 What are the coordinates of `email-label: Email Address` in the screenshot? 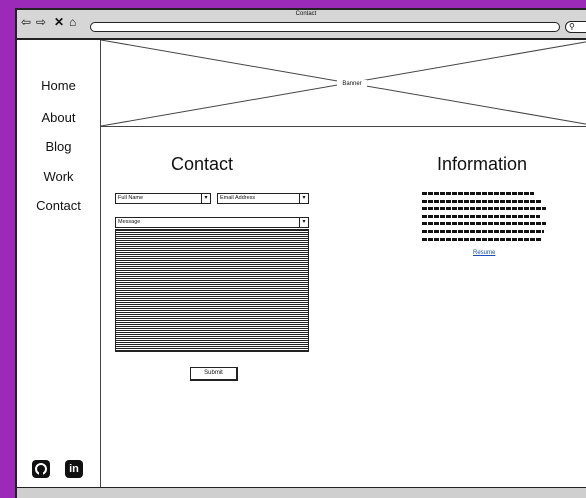 It's located at (238, 198).